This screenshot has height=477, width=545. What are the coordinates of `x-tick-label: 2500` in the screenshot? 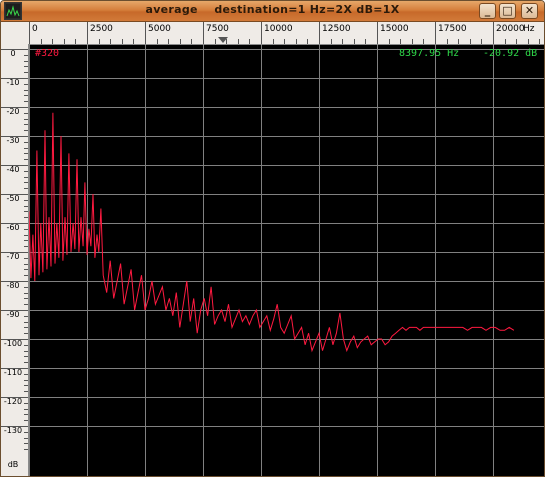 It's located at (101, 29).